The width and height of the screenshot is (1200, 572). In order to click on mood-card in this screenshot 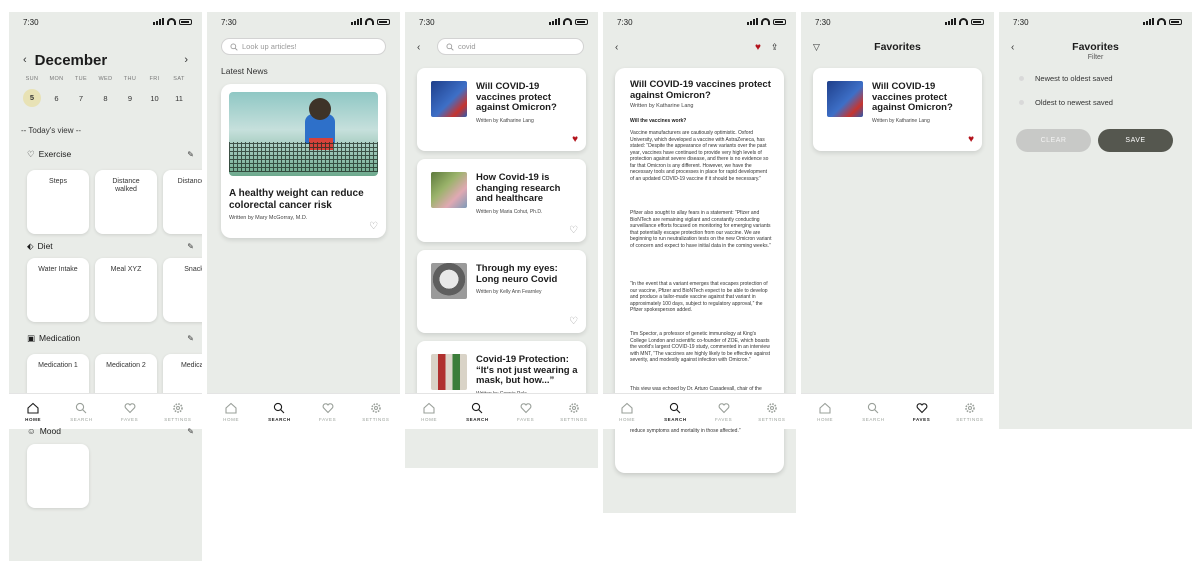, I will do `click(58, 476)`.